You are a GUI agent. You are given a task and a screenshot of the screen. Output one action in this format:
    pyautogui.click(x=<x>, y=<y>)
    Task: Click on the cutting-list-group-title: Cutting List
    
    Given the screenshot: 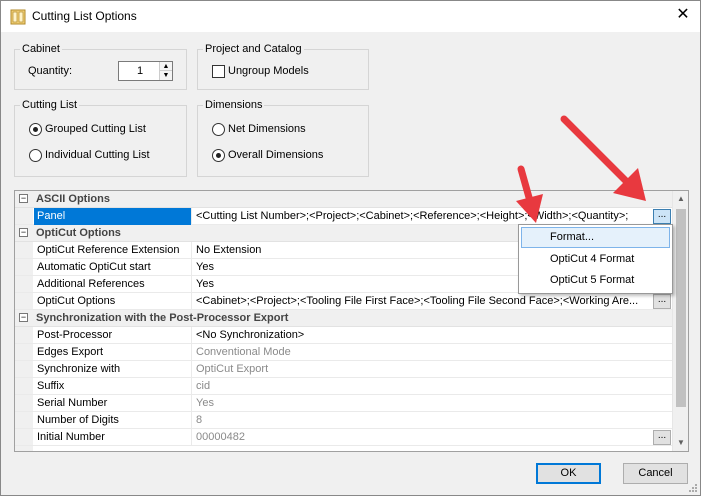 What is the action you would take?
    pyautogui.click(x=50, y=105)
    